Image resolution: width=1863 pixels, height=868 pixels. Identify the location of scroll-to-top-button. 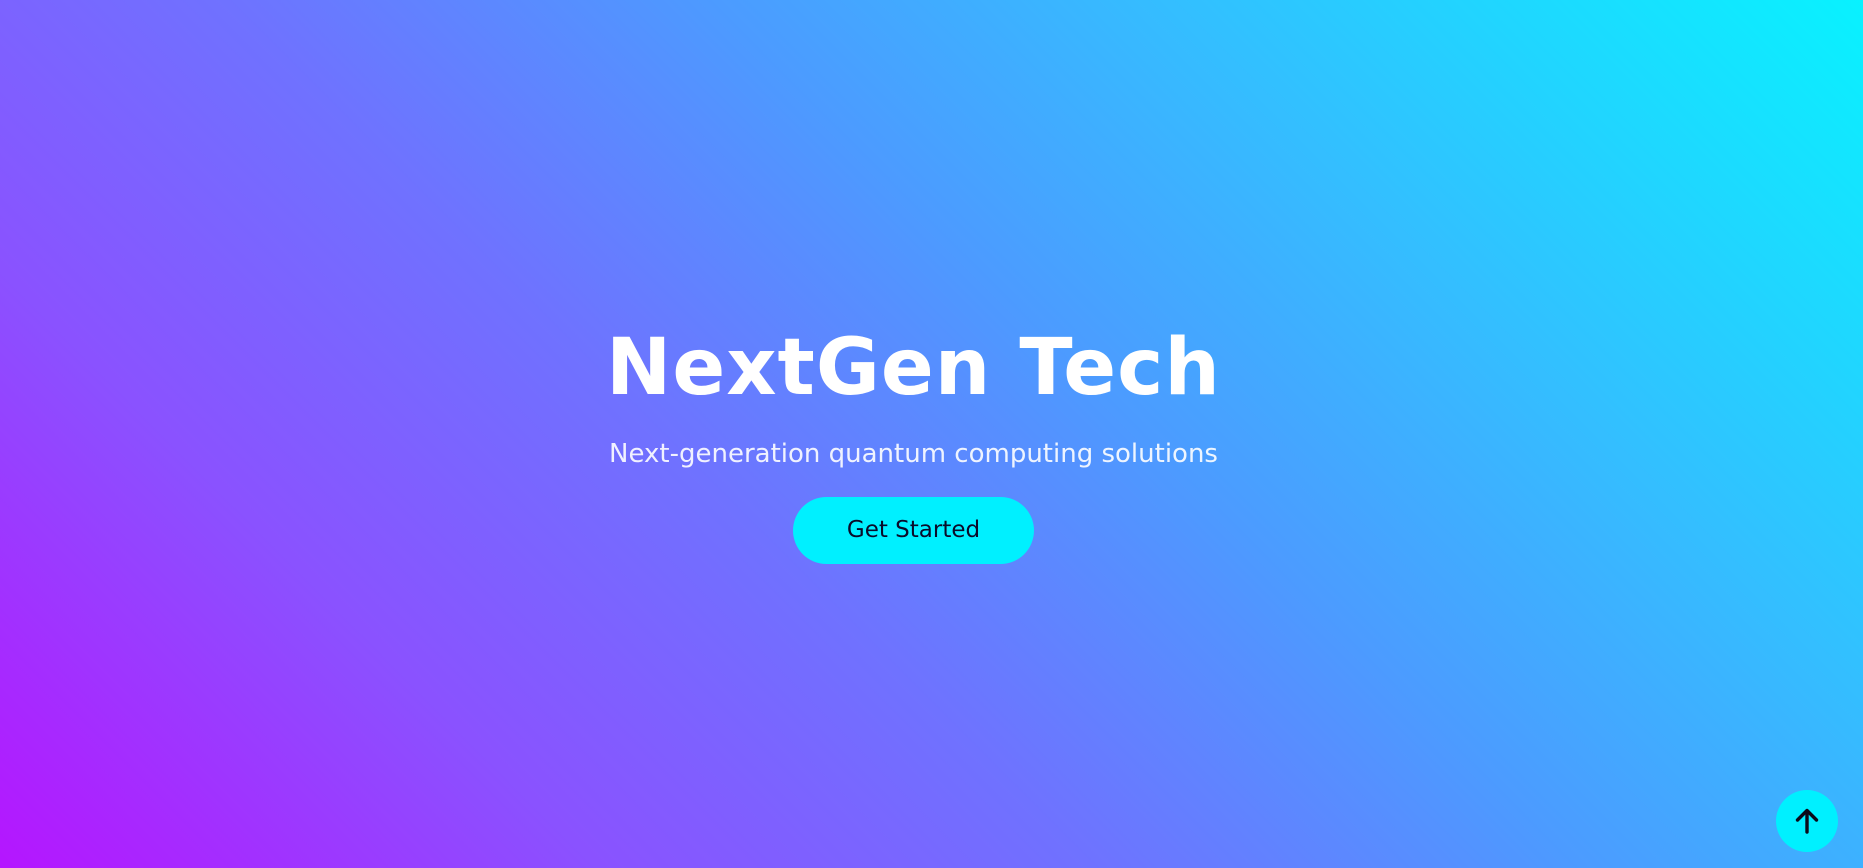
(1807, 821).